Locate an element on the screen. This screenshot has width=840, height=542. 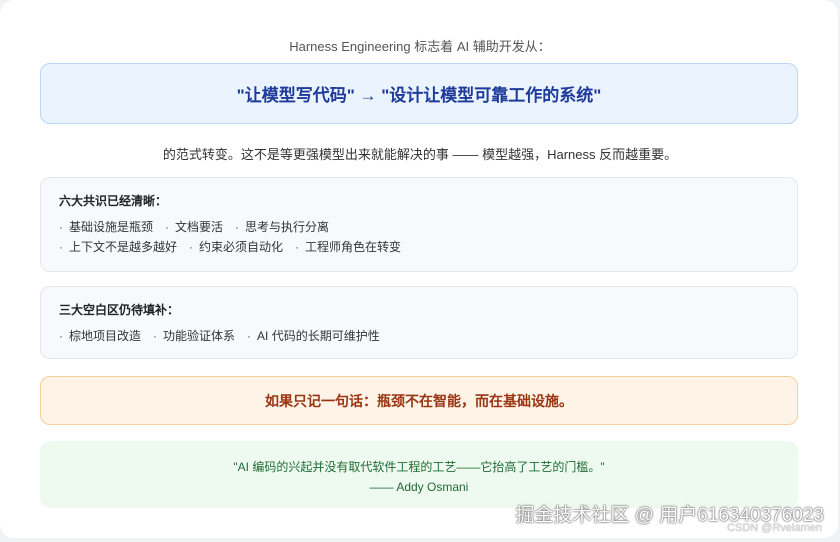
consensus-title: 六大共识已经清晰： is located at coordinates (113, 201).